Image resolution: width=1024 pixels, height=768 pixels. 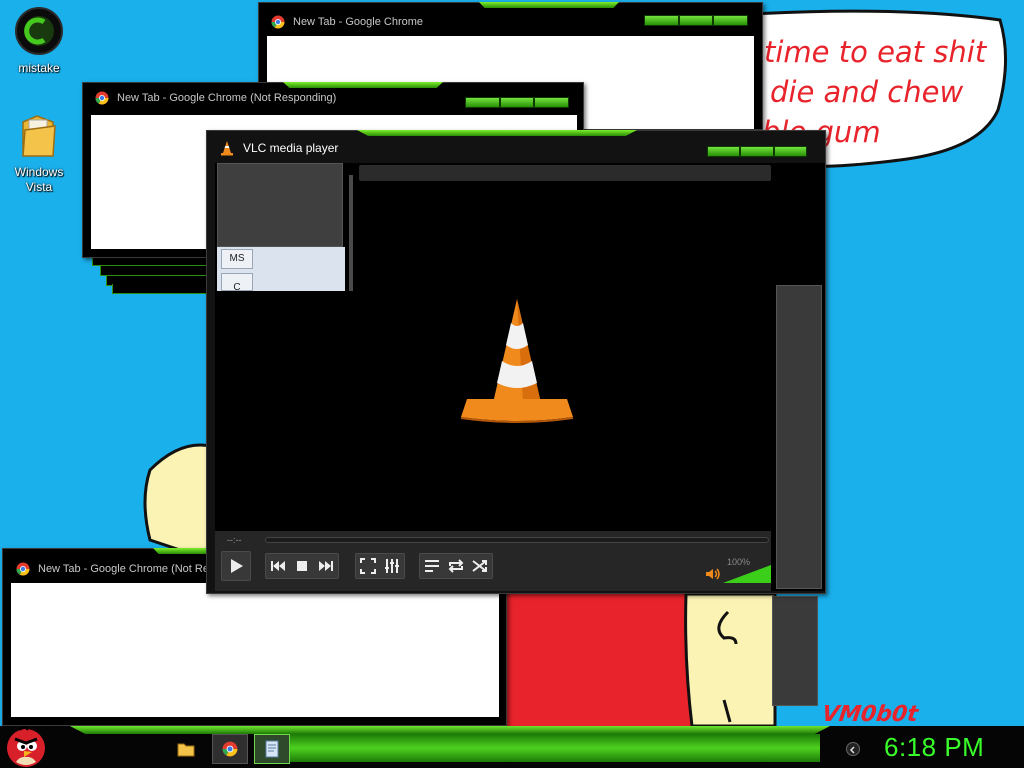 I want to click on desktop-icon-windows-vista: Windows Vista, so click(x=39, y=153).